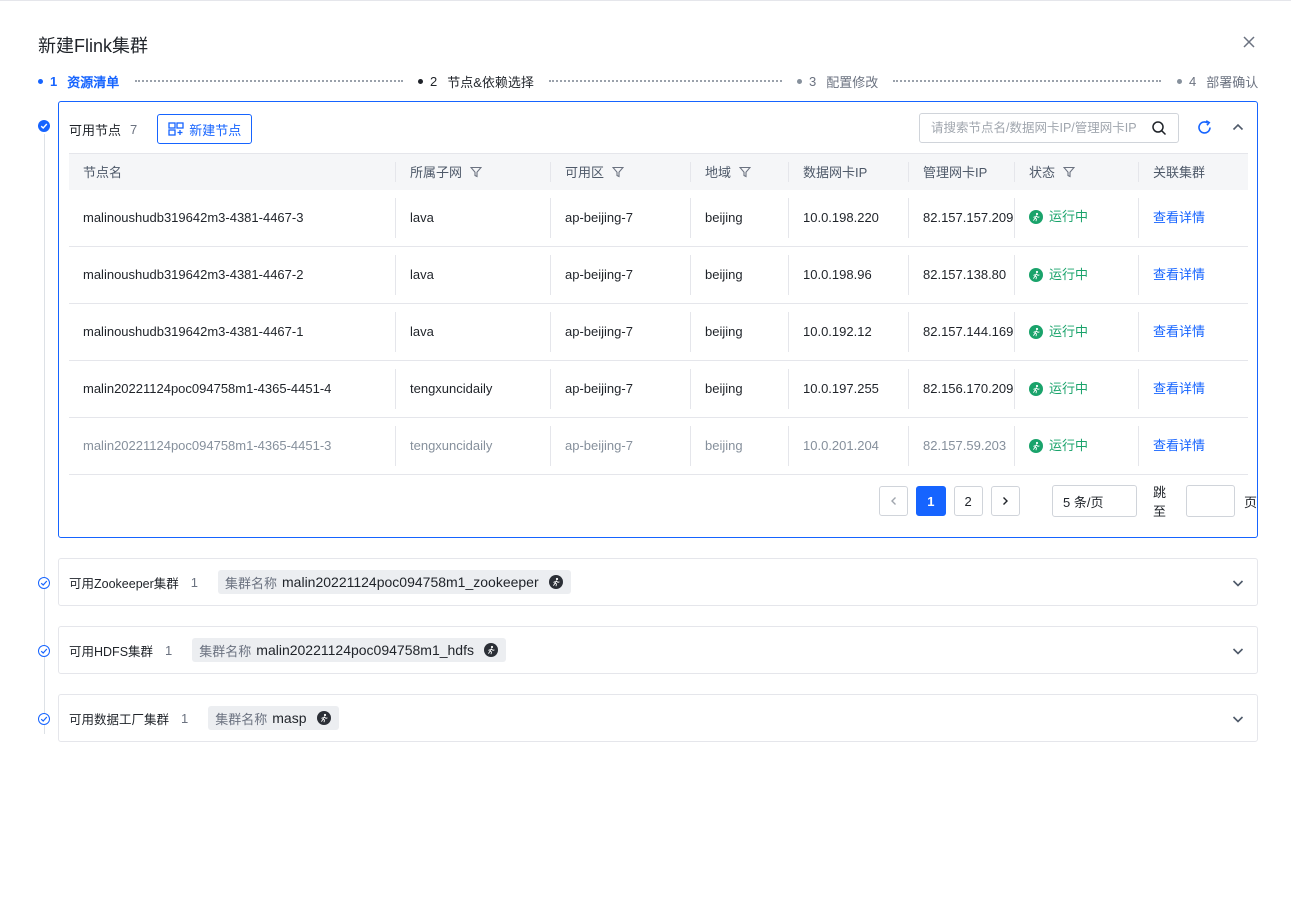 This screenshot has width=1291, height=898. I want to click on cell-data-ip: 10.0.198.96, so click(849, 275).